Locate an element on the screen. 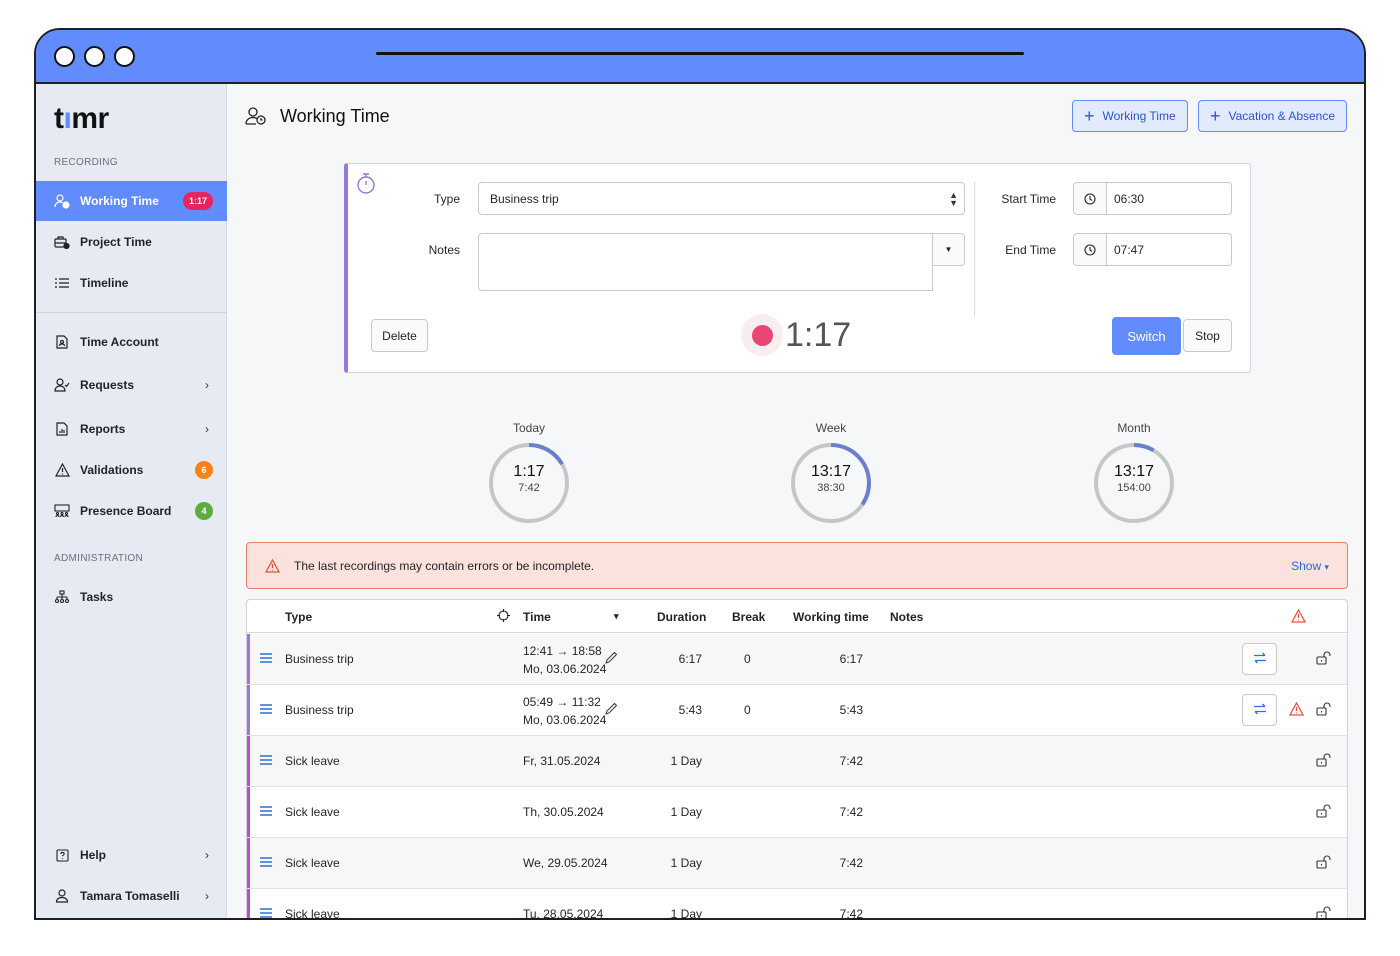 This screenshot has width=1400, height=956. table-row: Sick leave We, 29.05.2024 1 Day 7:42 is located at coordinates (797, 863).